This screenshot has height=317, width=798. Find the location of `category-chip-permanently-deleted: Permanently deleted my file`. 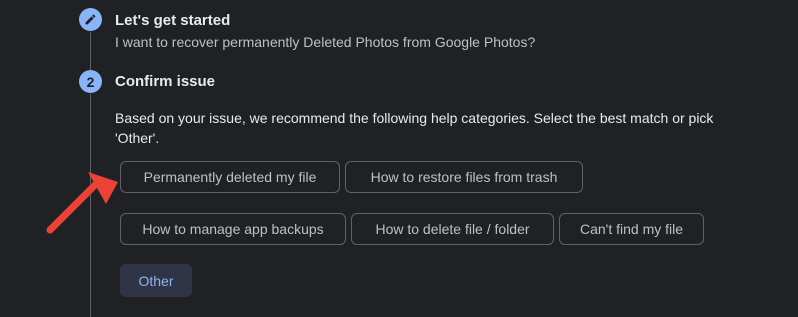

category-chip-permanently-deleted: Permanently deleted my file is located at coordinates (230, 177).